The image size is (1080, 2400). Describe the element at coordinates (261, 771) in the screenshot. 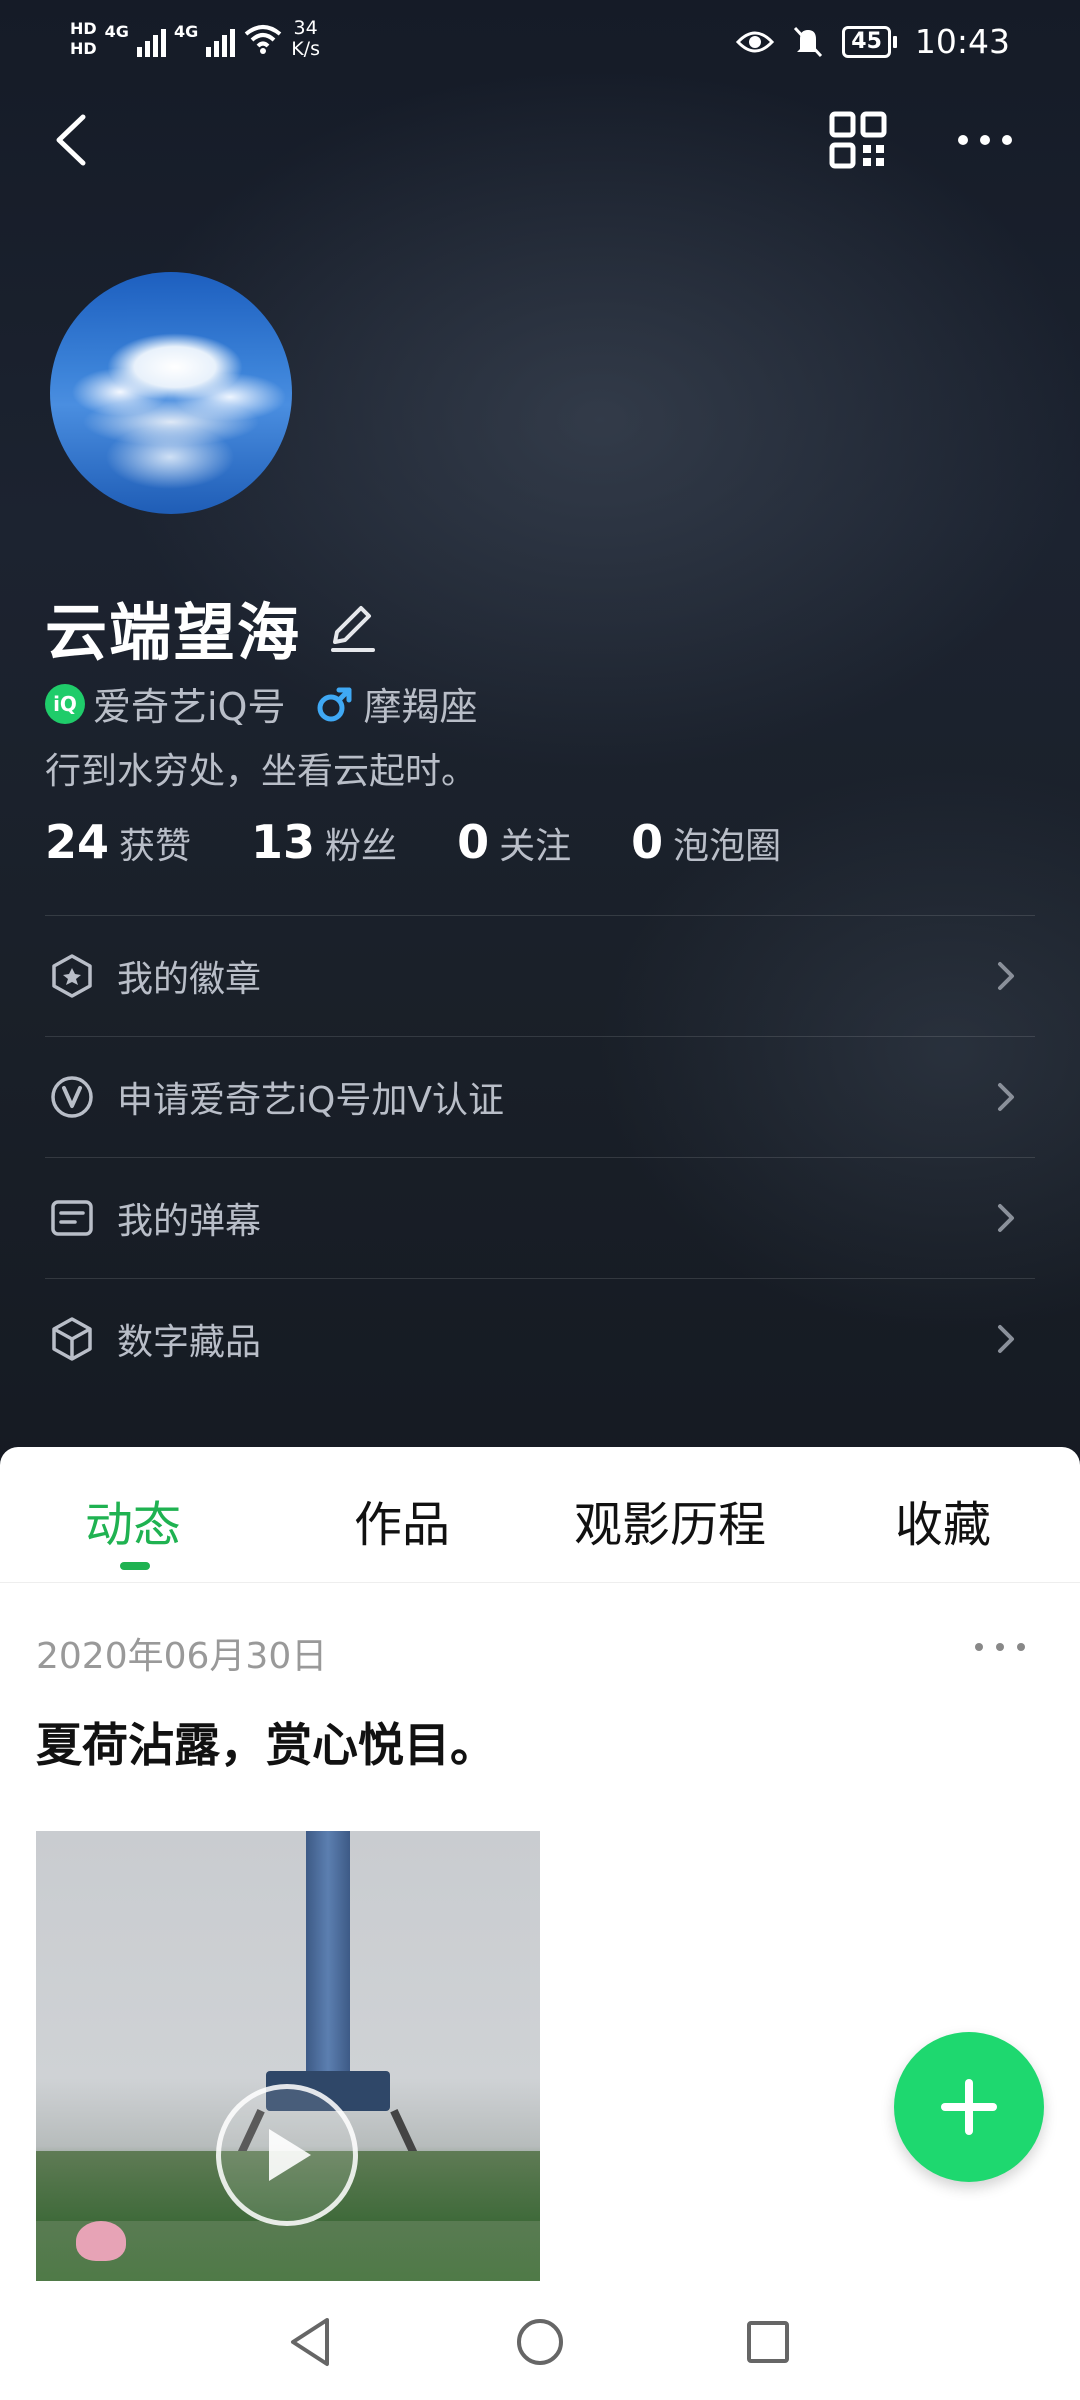

I see `profile-bio: 行到水穷处，坐看云起时。` at that location.